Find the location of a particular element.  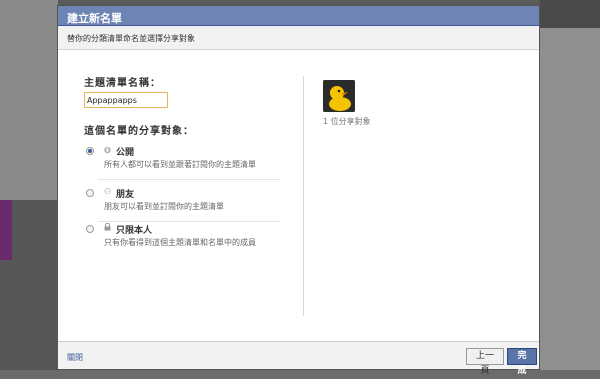

option-public: ◍ 公開 所有人都可以看到並跟著訂閱你的主題清單 is located at coordinates (182, 161).